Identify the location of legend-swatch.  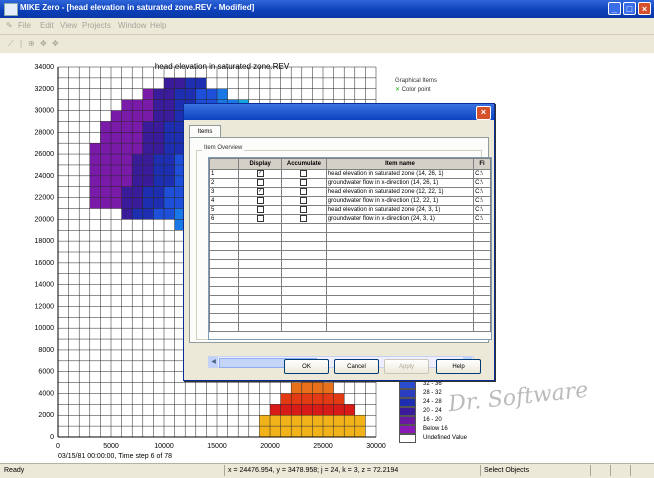
(407, 411).